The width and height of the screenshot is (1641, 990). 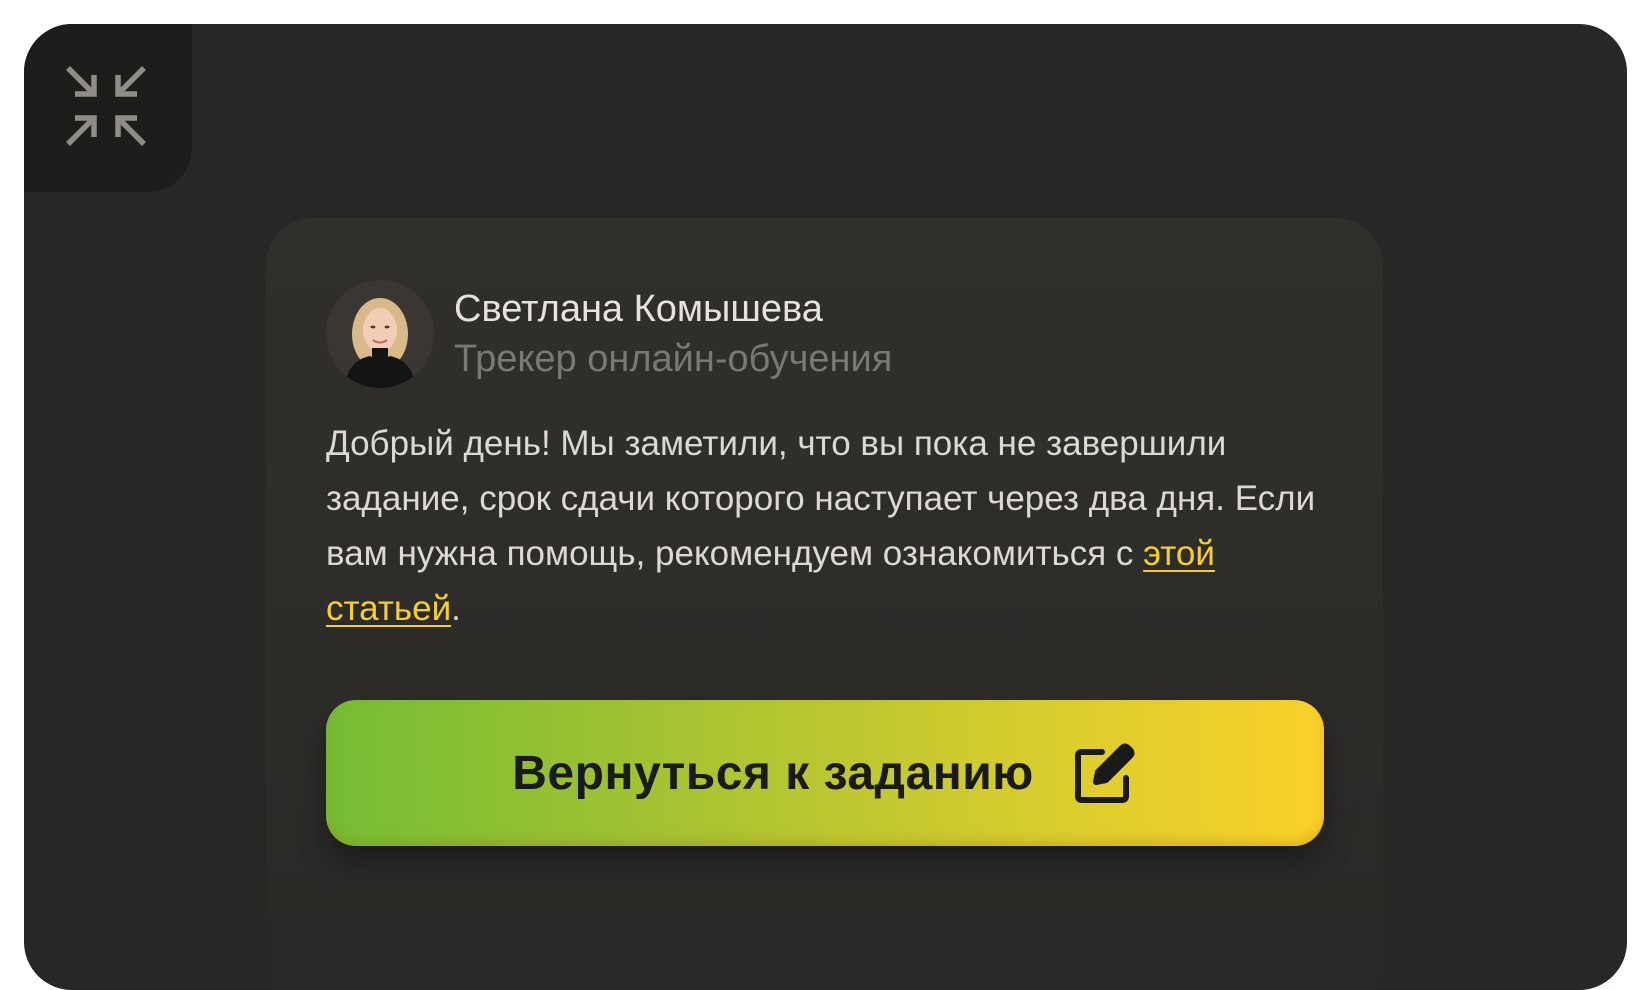 I want to click on author-role: Трекер онлайн-обучения, so click(x=673, y=359).